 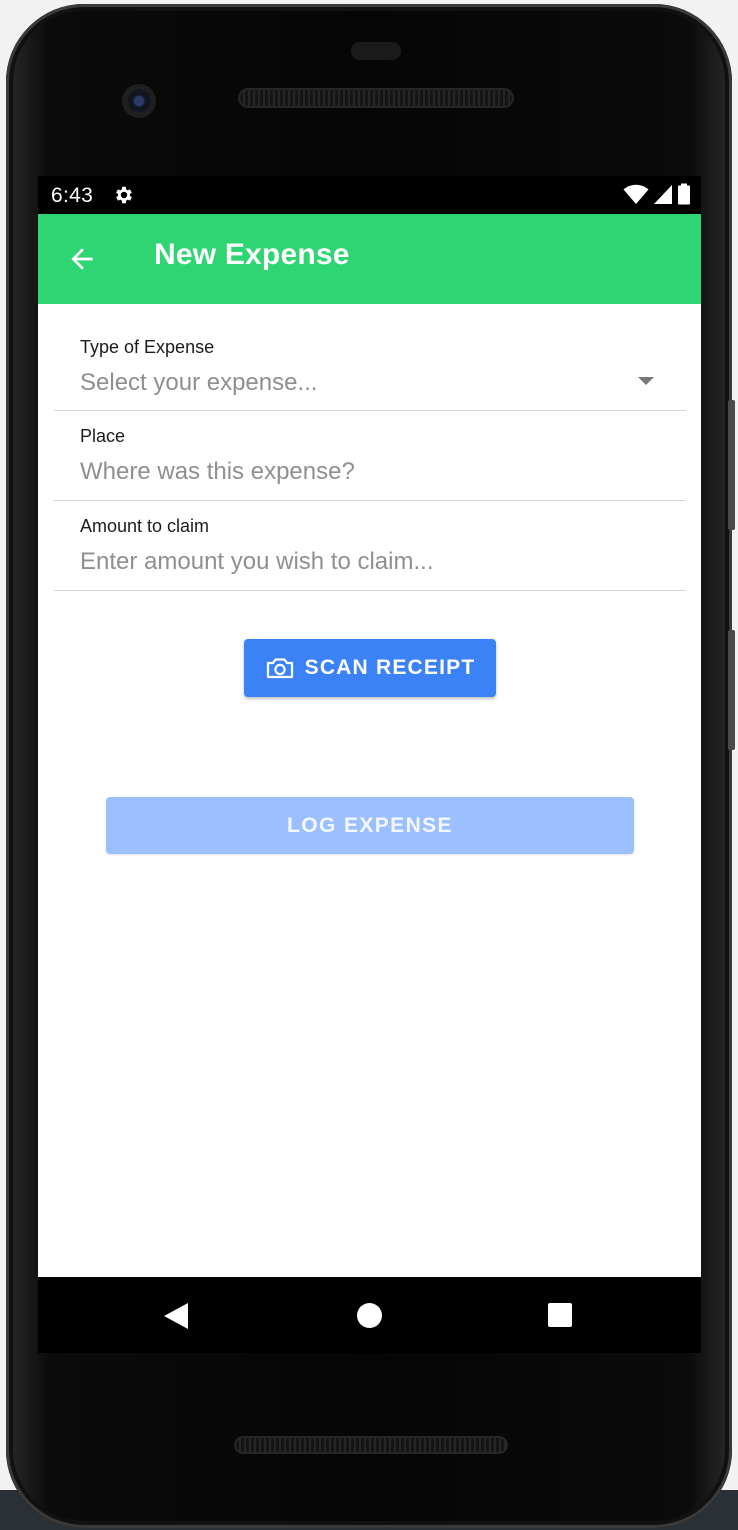 What do you see at coordinates (147, 347) in the screenshot?
I see `type-of-expense-label: Type of Expense` at bounding box center [147, 347].